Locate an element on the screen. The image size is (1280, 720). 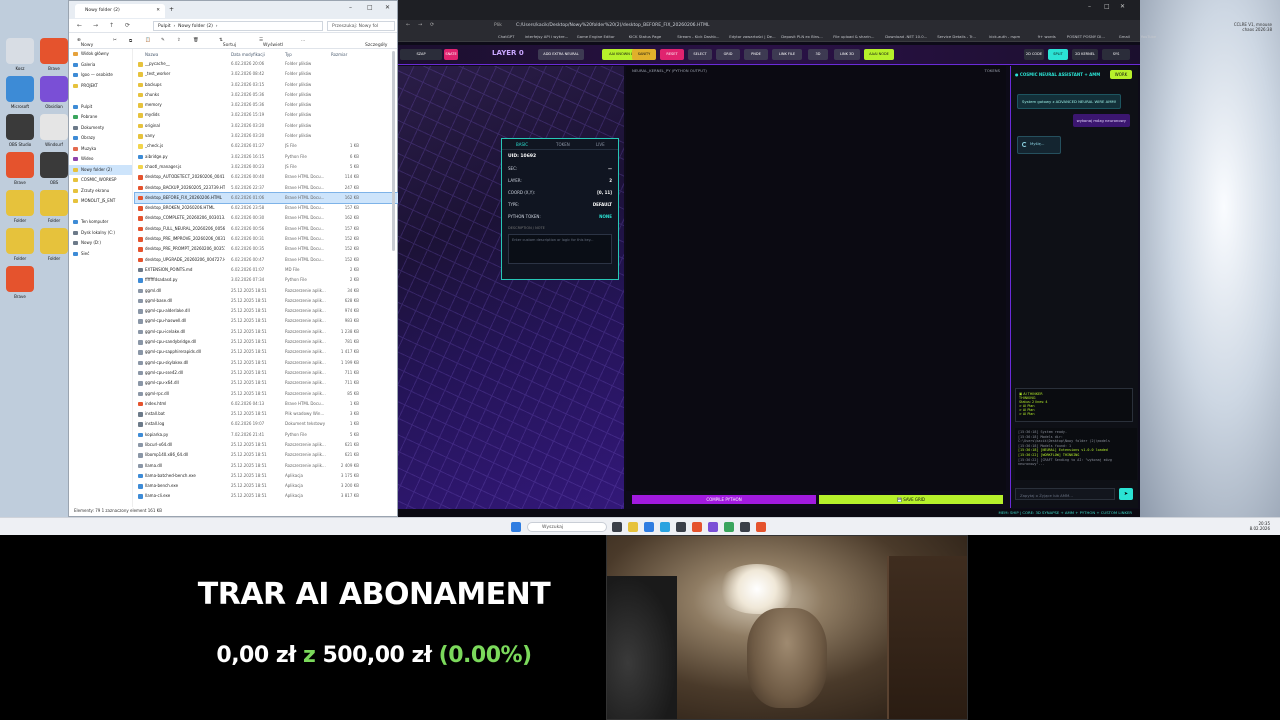
app-toolbar-button: RESET is located at coordinates (672, 54).